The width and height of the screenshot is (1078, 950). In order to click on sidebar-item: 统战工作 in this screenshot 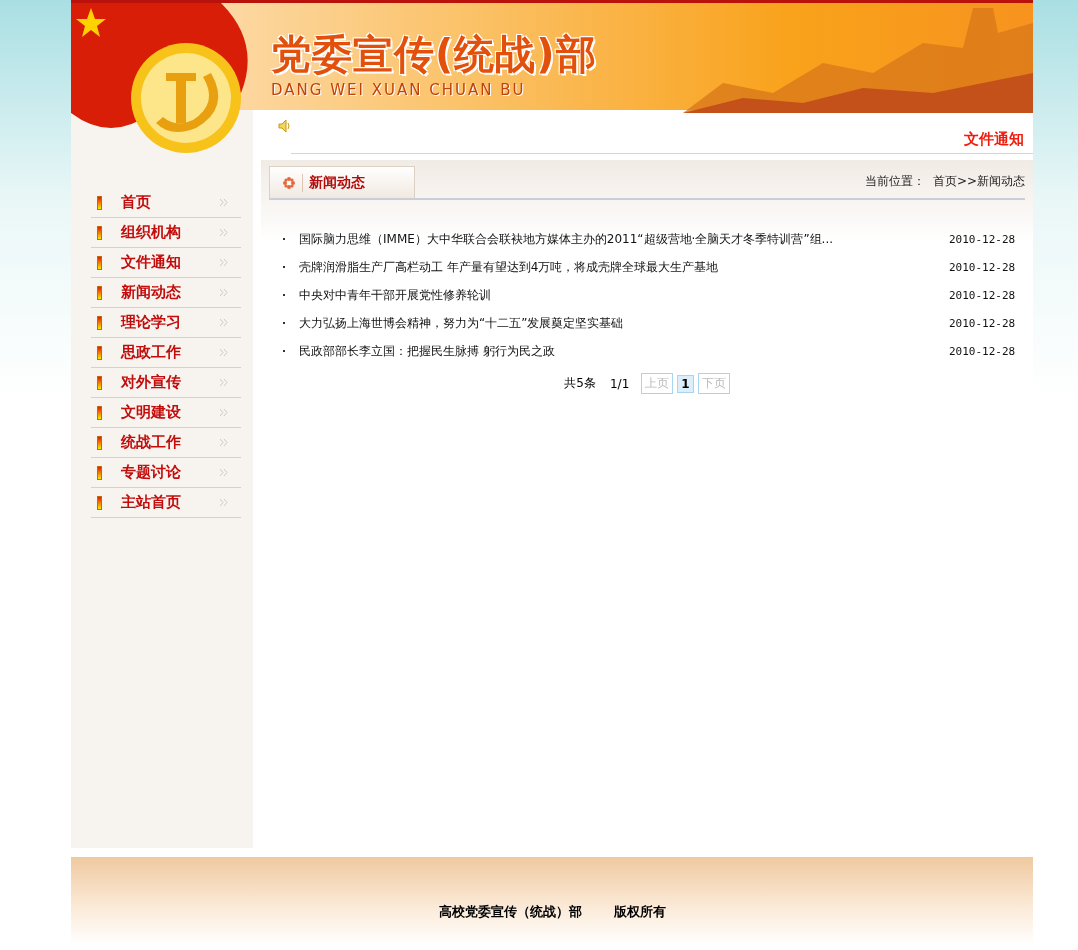, I will do `click(166, 443)`.